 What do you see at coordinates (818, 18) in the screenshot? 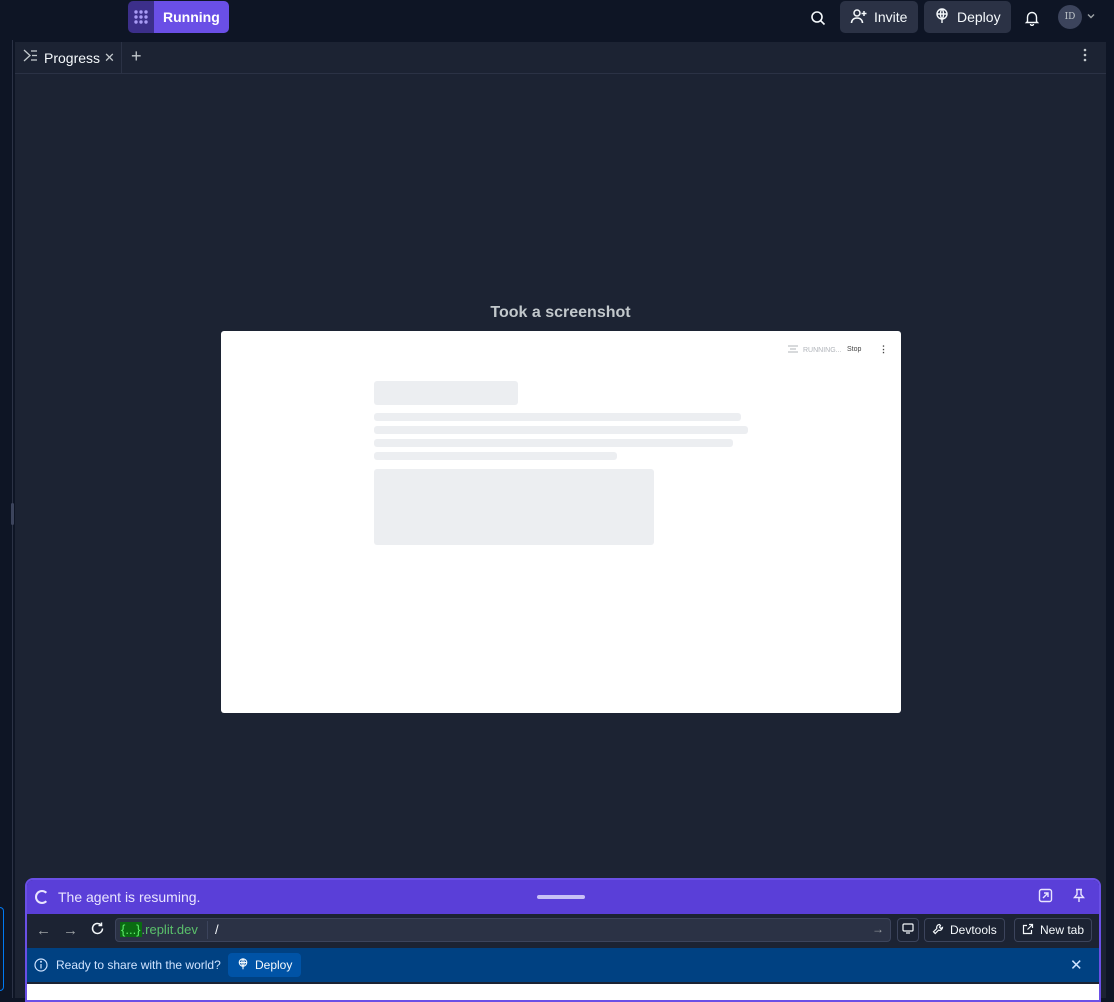
I see `search-icon` at bounding box center [818, 18].